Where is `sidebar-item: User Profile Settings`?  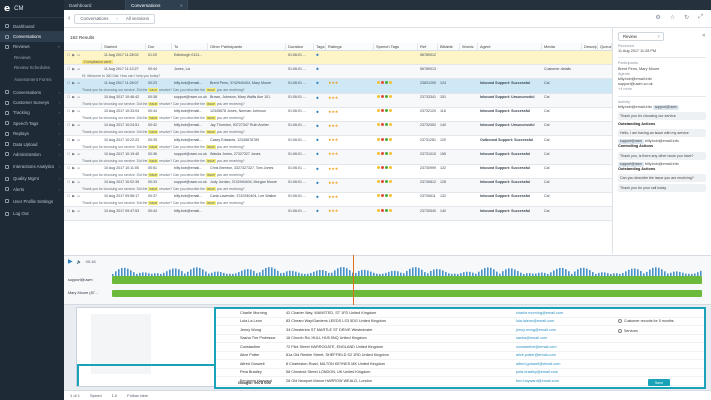 sidebar-item: User Profile Settings is located at coordinates (32, 201).